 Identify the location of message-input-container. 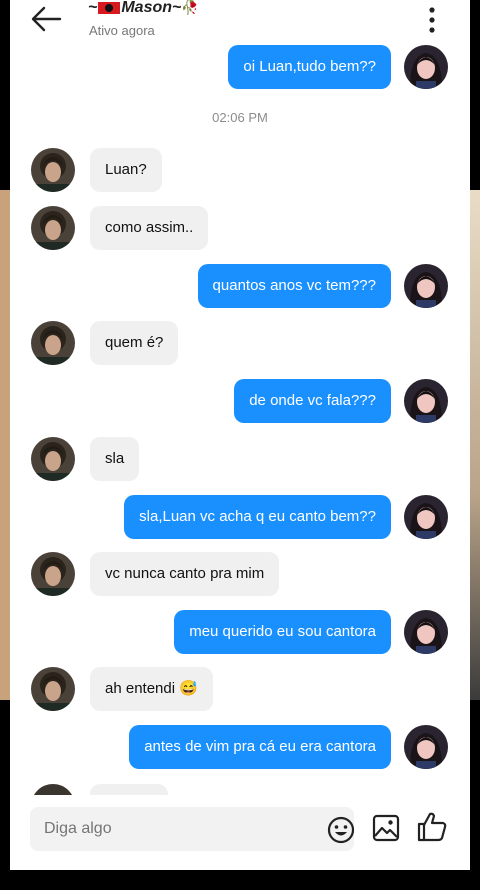
(193, 829).